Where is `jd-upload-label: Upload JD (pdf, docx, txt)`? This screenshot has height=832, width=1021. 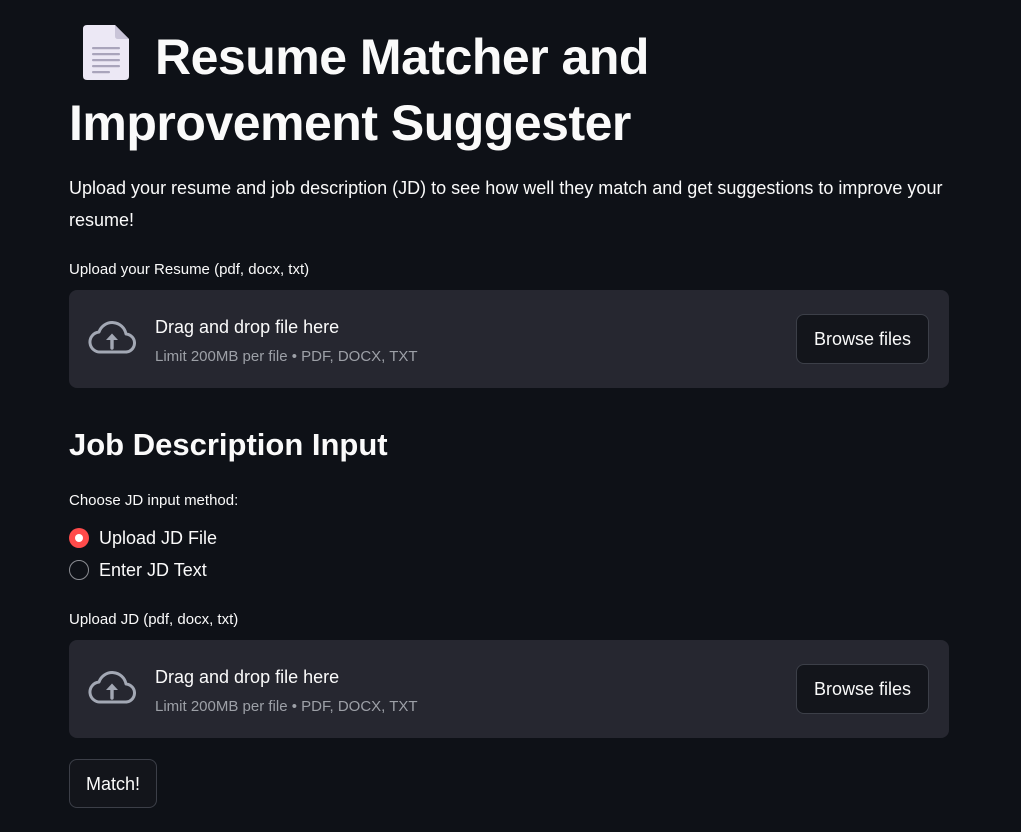 jd-upload-label: Upload JD (pdf, docx, txt) is located at coordinates (154, 619).